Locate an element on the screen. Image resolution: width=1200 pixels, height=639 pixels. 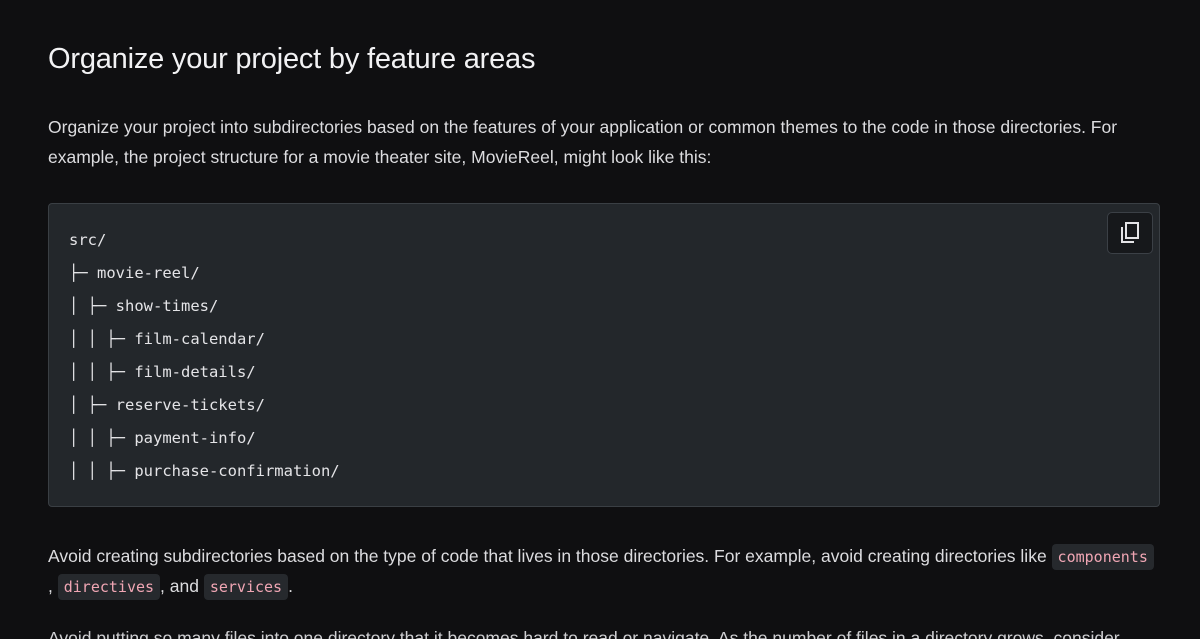
code-line: │ ├─ show-times/ is located at coordinates (144, 306).